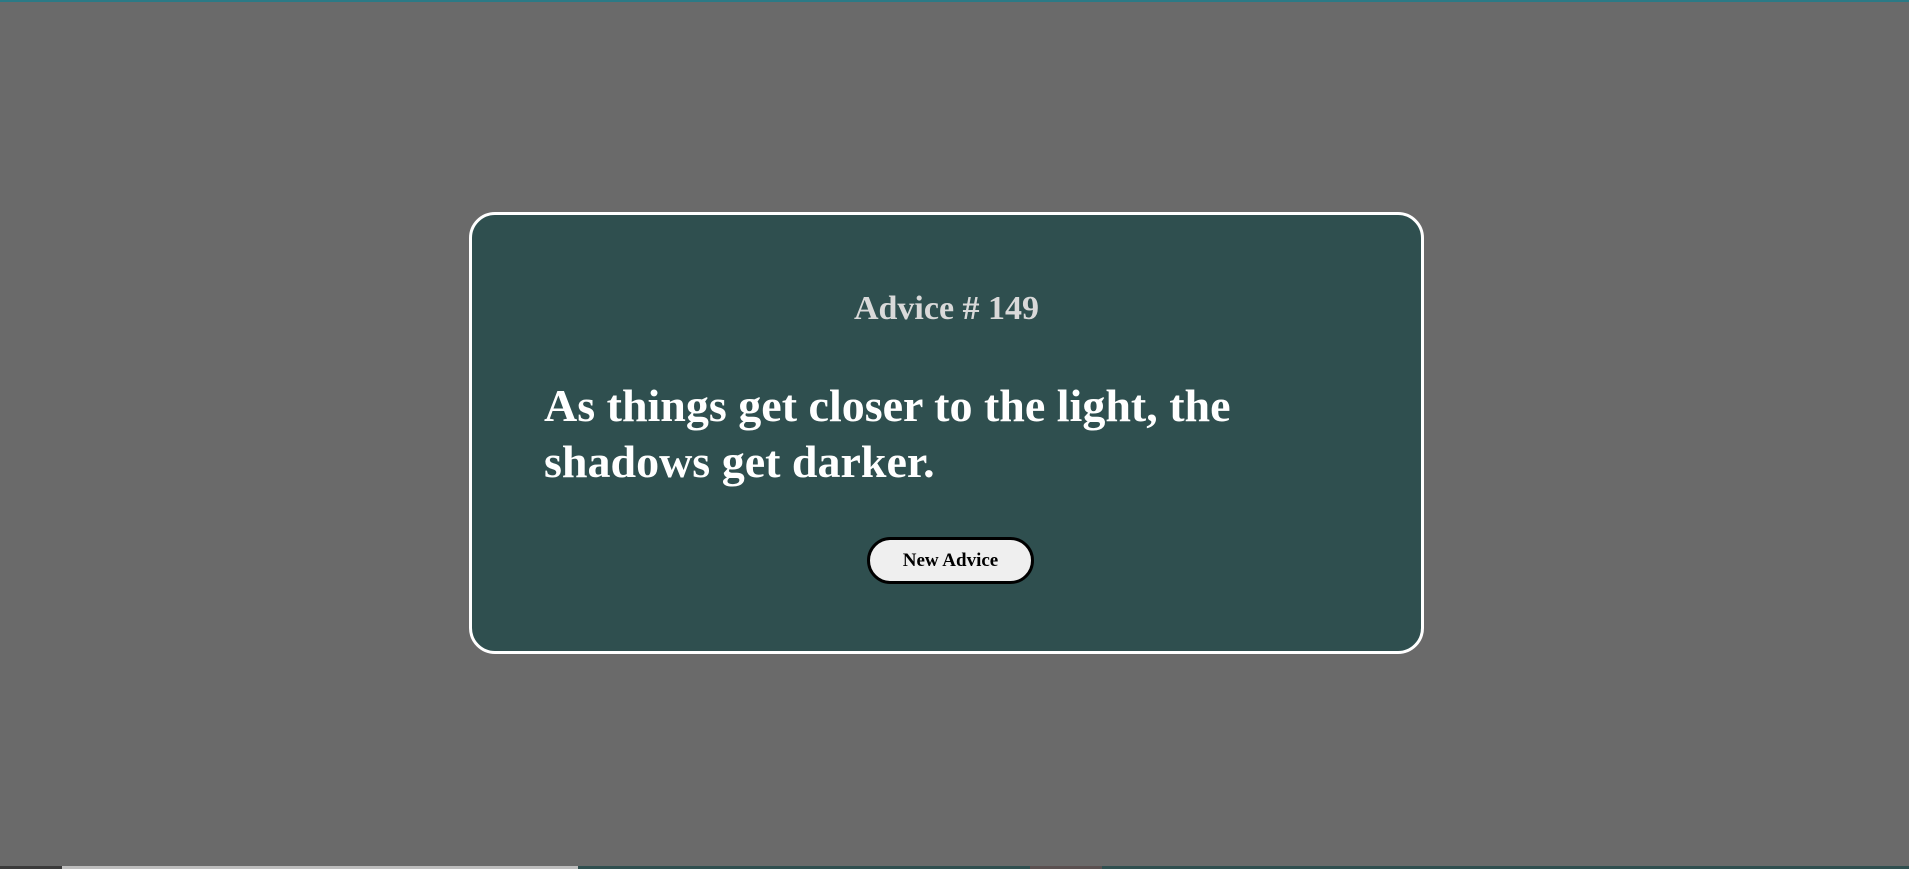  I want to click on top-accent-bar, so click(954, 1).